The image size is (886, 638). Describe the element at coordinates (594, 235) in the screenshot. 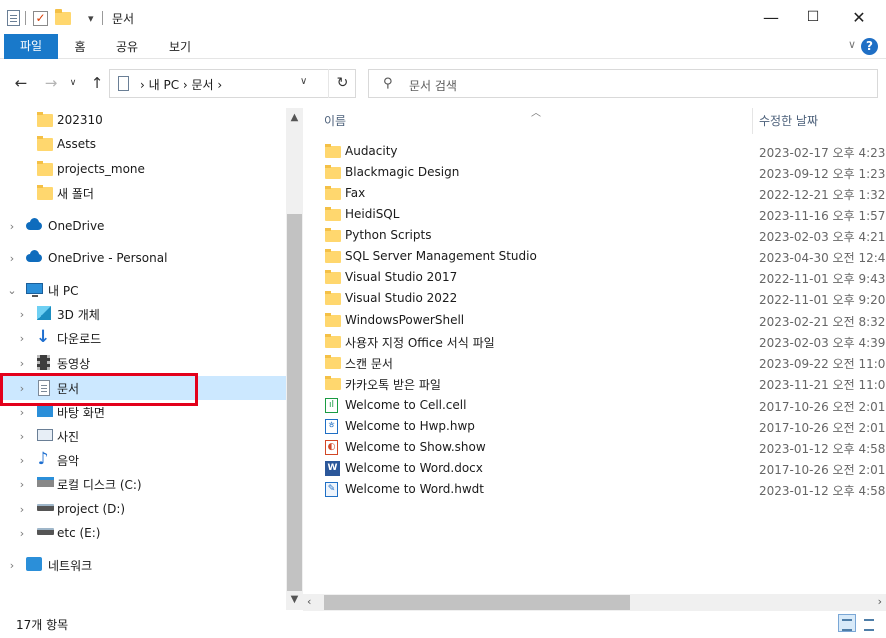

I see `file-row: Python Scripts 2023-02-03 오후 4:21` at that location.